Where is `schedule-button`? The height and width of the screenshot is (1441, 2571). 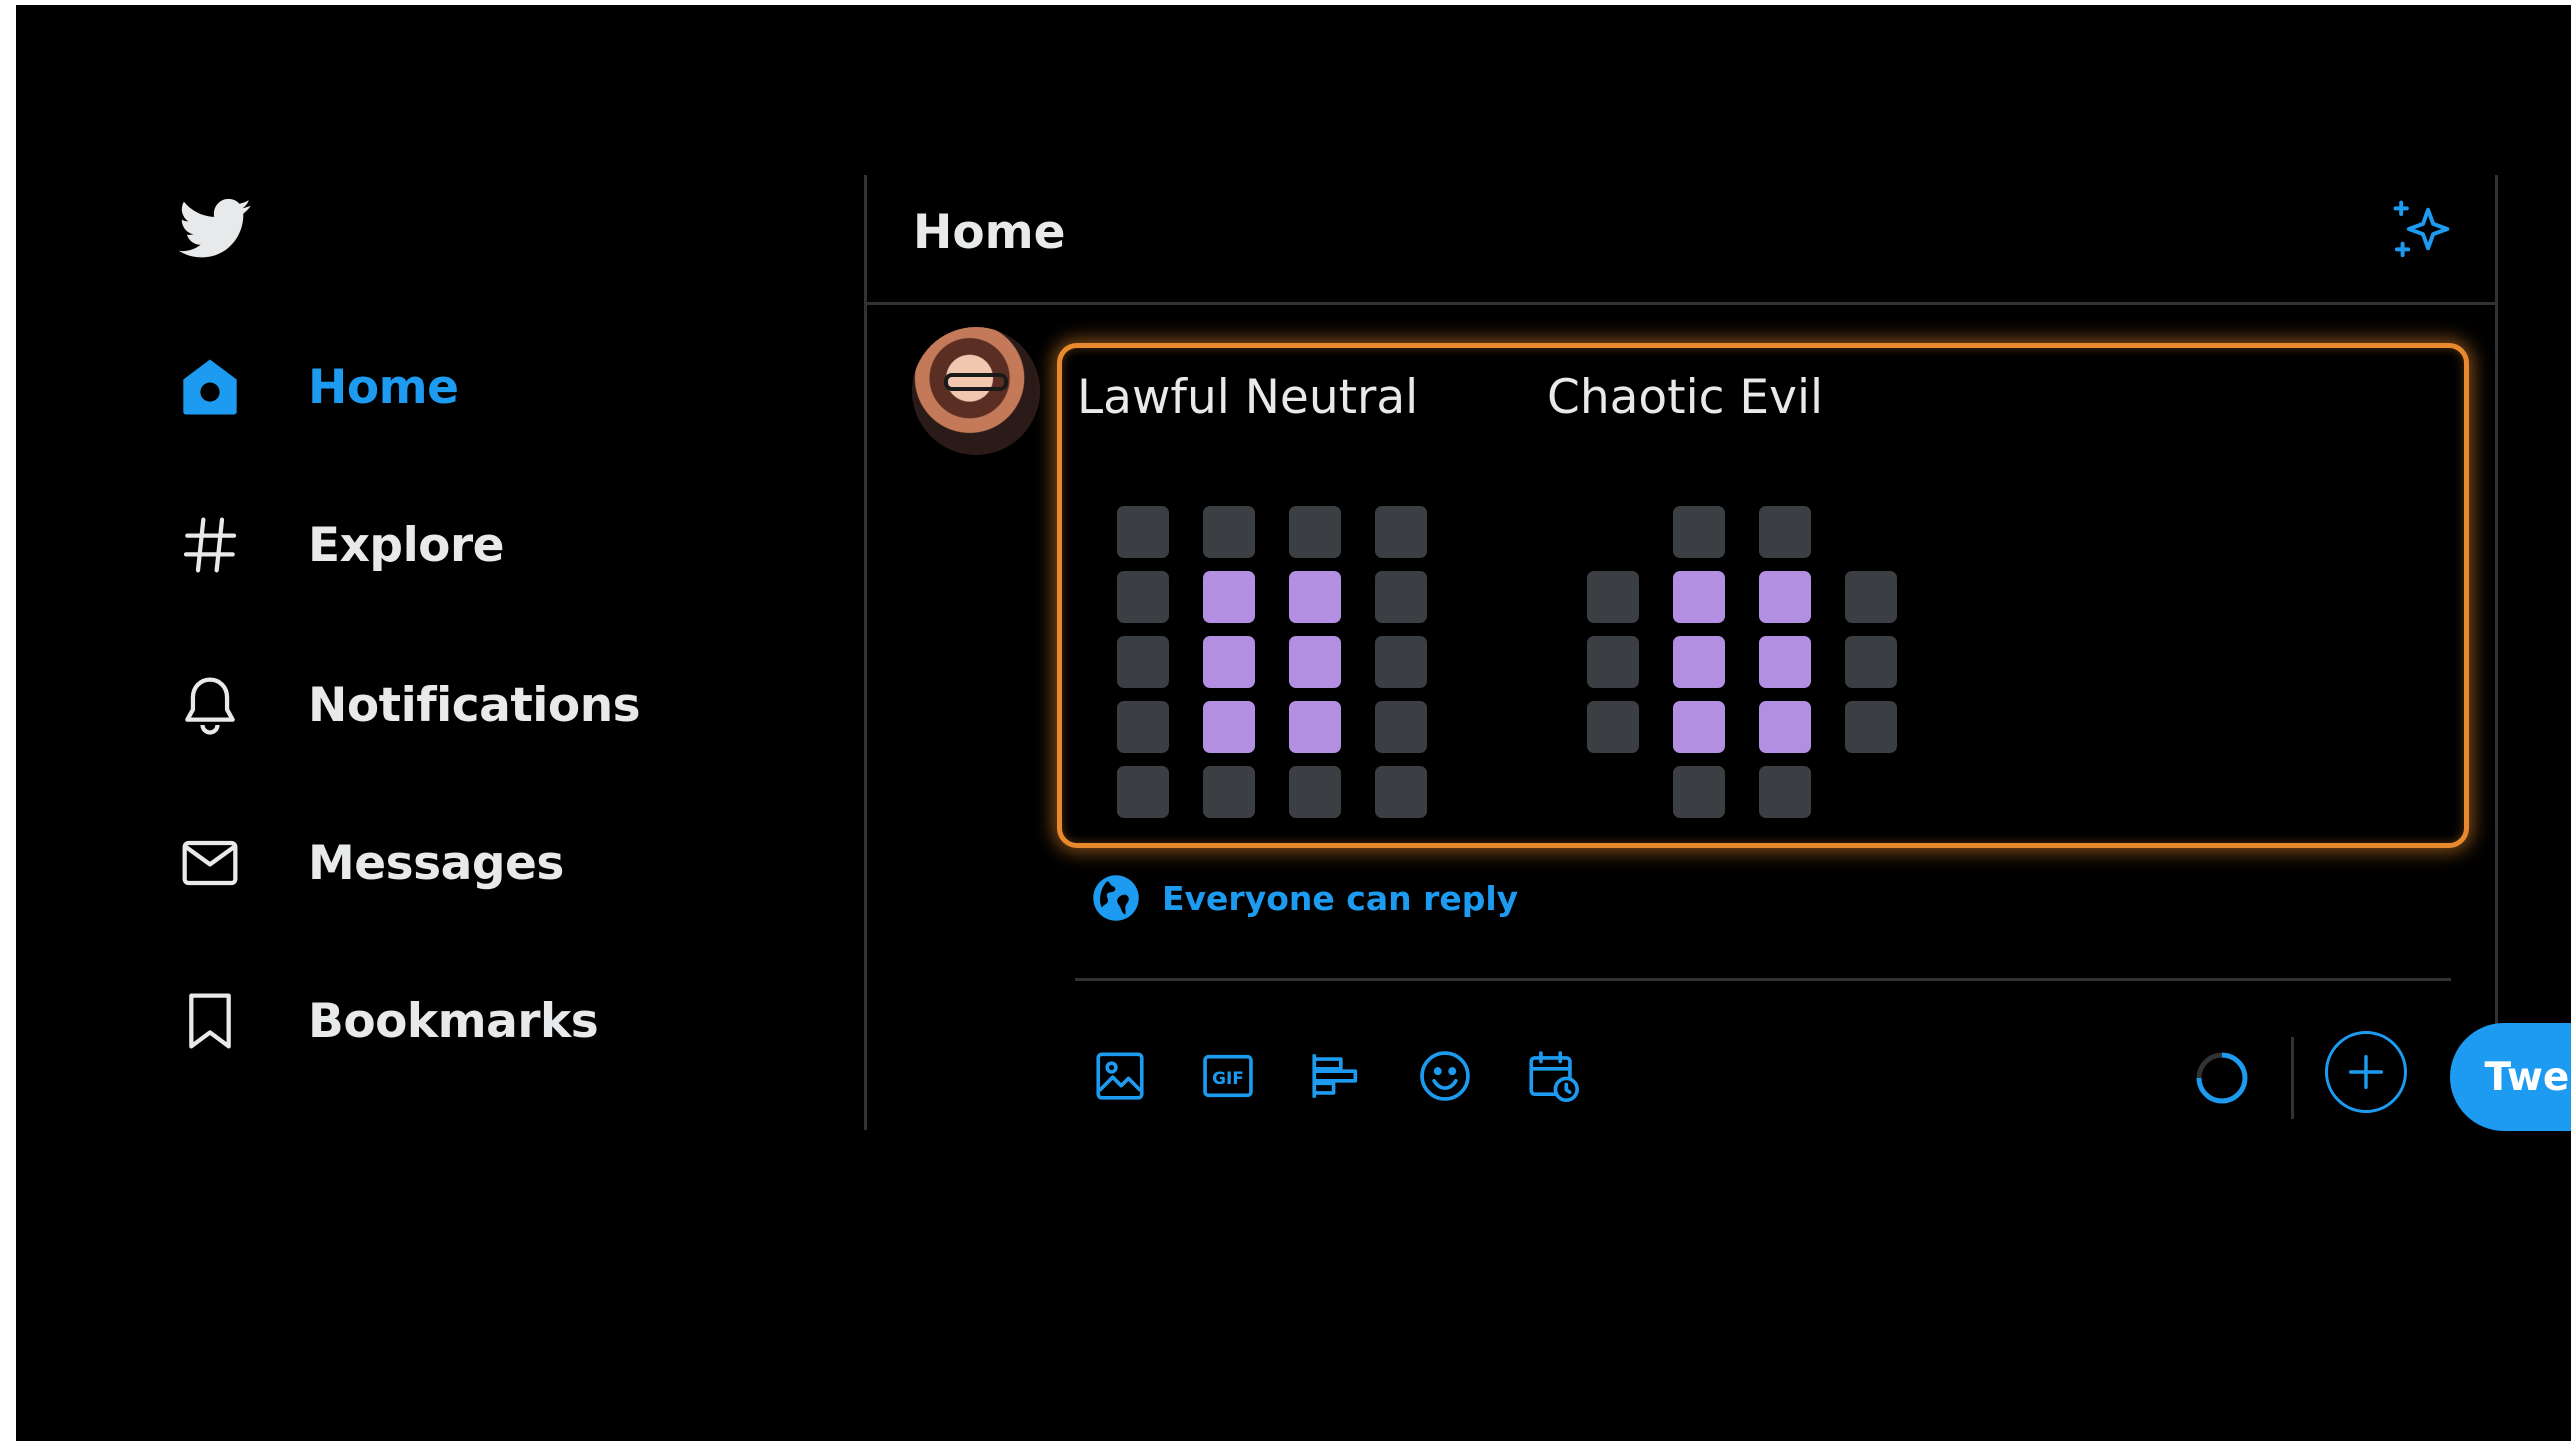
schedule-button is located at coordinates (1553, 1076).